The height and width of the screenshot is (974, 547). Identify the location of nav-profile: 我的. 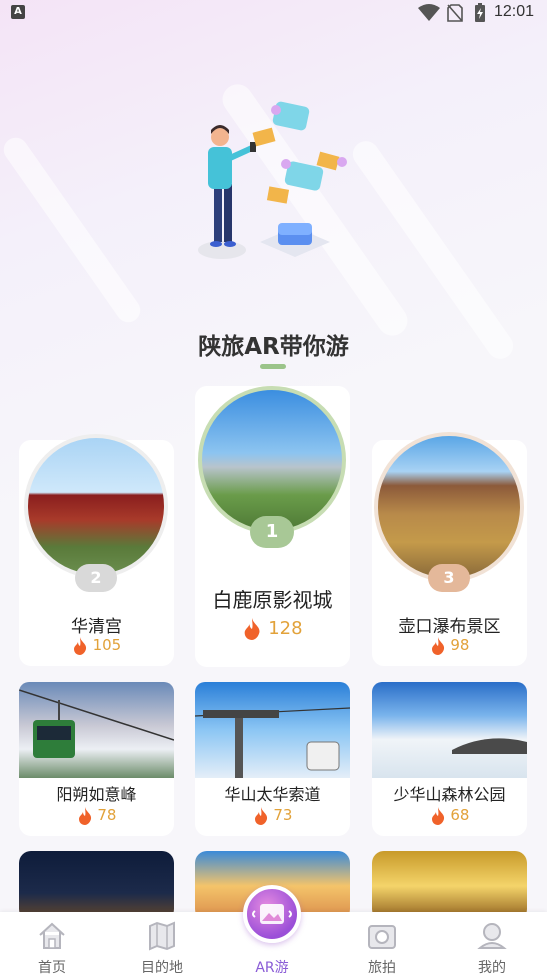
(492, 943).